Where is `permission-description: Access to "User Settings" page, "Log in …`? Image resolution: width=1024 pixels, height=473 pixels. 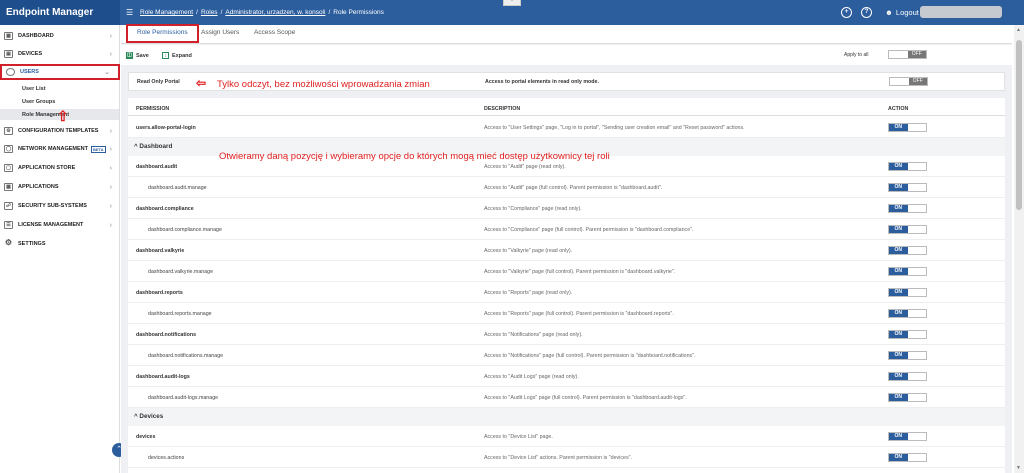 permission-description: Access to "User Settings" page, "Log in … is located at coordinates (614, 128).